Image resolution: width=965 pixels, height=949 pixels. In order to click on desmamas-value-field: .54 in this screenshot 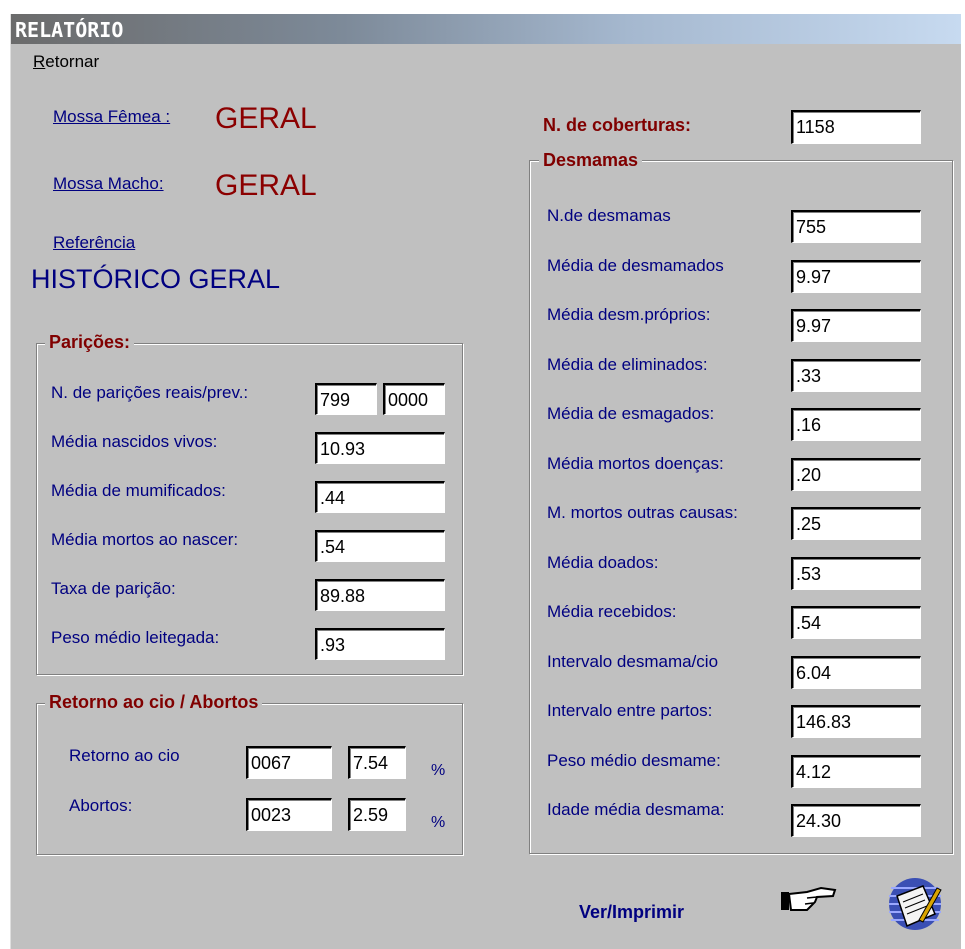, I will do `click(856, 622)`.